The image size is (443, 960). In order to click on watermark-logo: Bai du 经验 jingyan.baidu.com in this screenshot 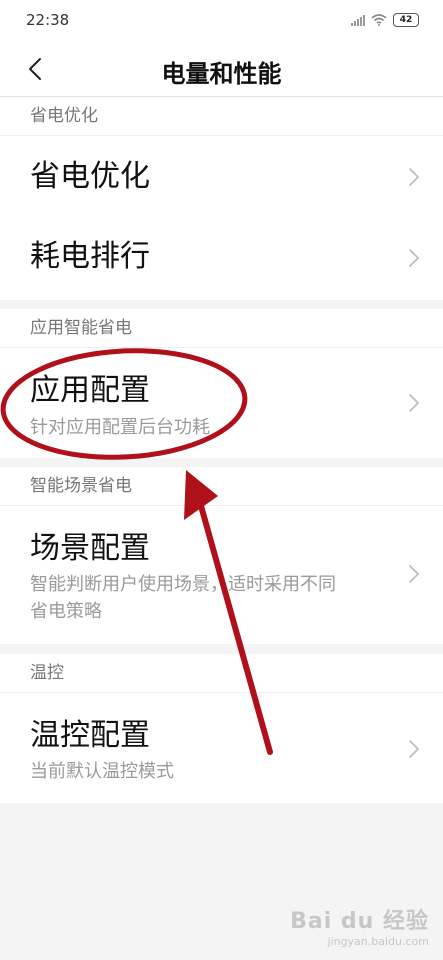, I will do `click(359, 925)`.